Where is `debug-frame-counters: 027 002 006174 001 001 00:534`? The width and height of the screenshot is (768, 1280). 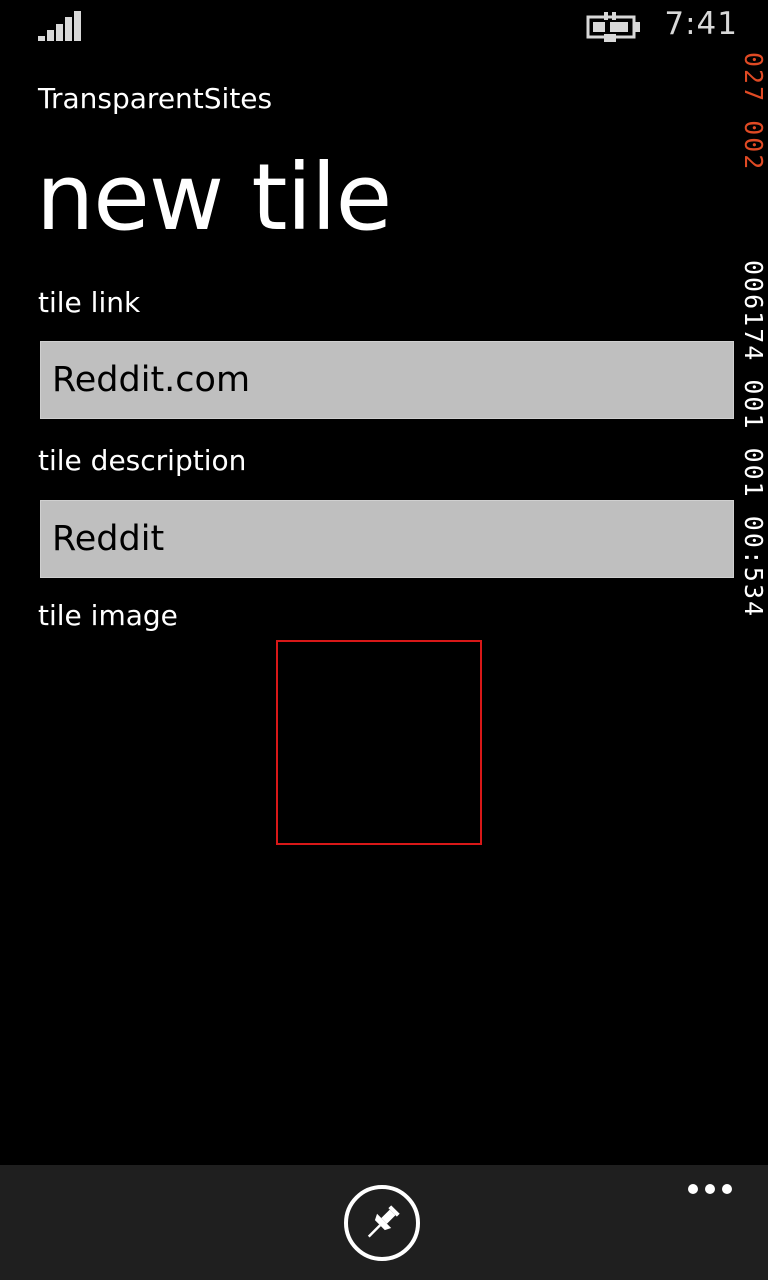 debug-frame-counters: 027 002 006174 001 001 00:534 is located at coordinates (753, 355).